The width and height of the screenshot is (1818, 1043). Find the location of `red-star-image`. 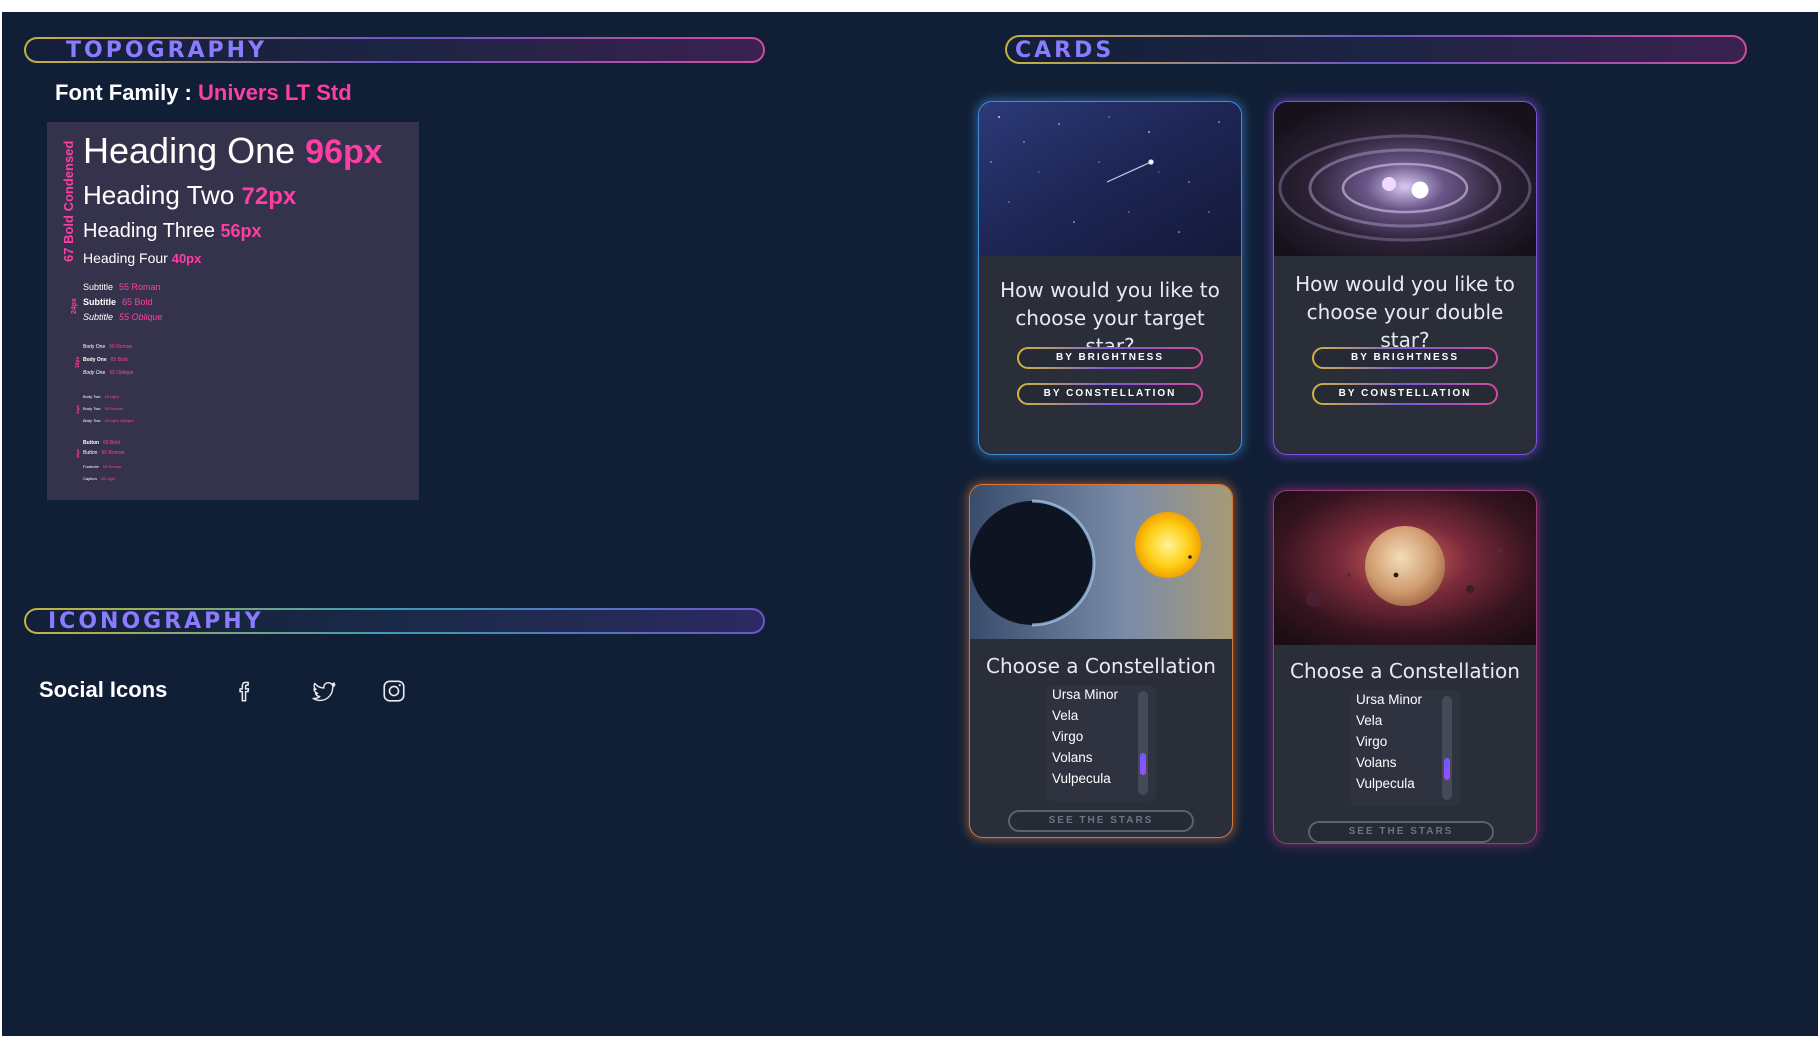

red-star-image is located at coordinates (1405, 568).